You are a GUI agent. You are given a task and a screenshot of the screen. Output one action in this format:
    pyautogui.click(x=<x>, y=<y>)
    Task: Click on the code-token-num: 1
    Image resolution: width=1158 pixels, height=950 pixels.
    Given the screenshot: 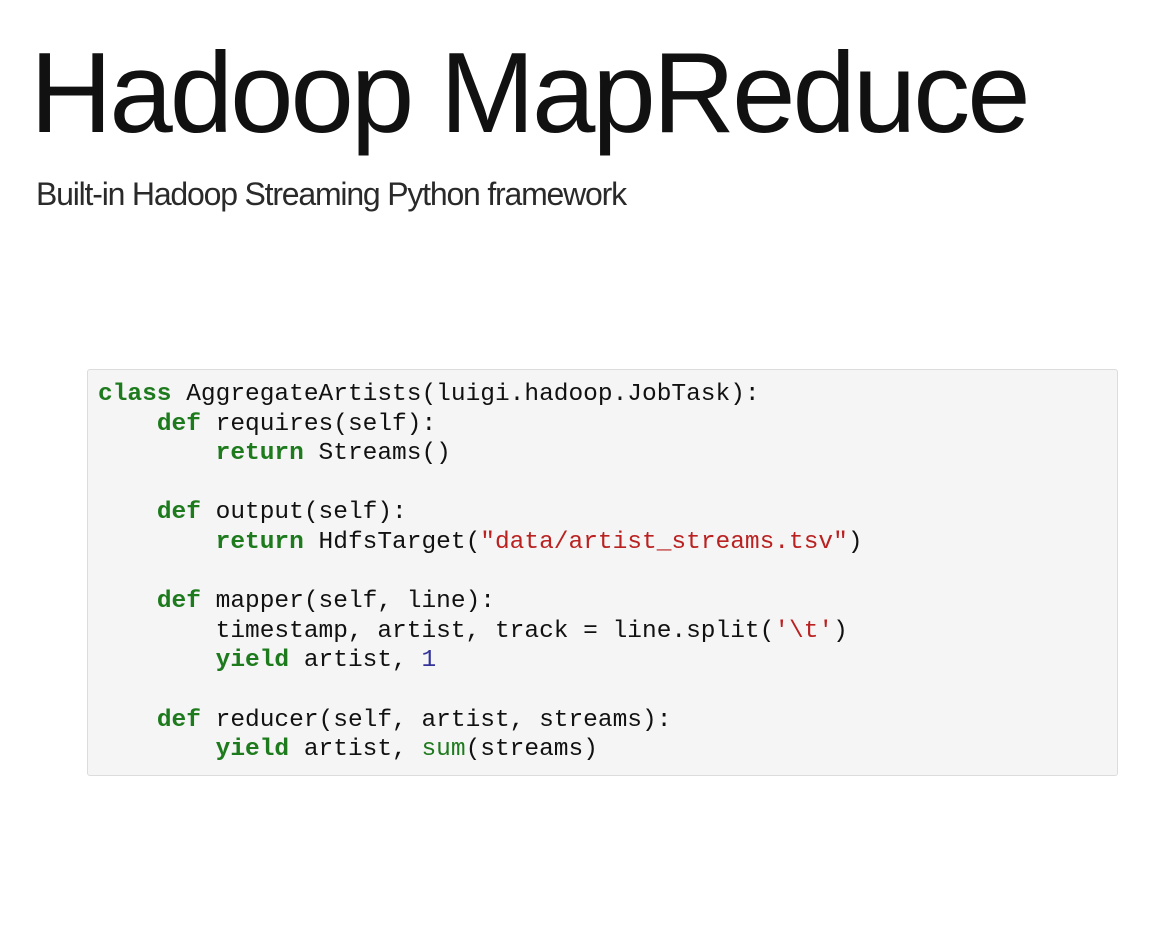 What is the action you would take?
    pyautogui.click(x=429, y=661)
    